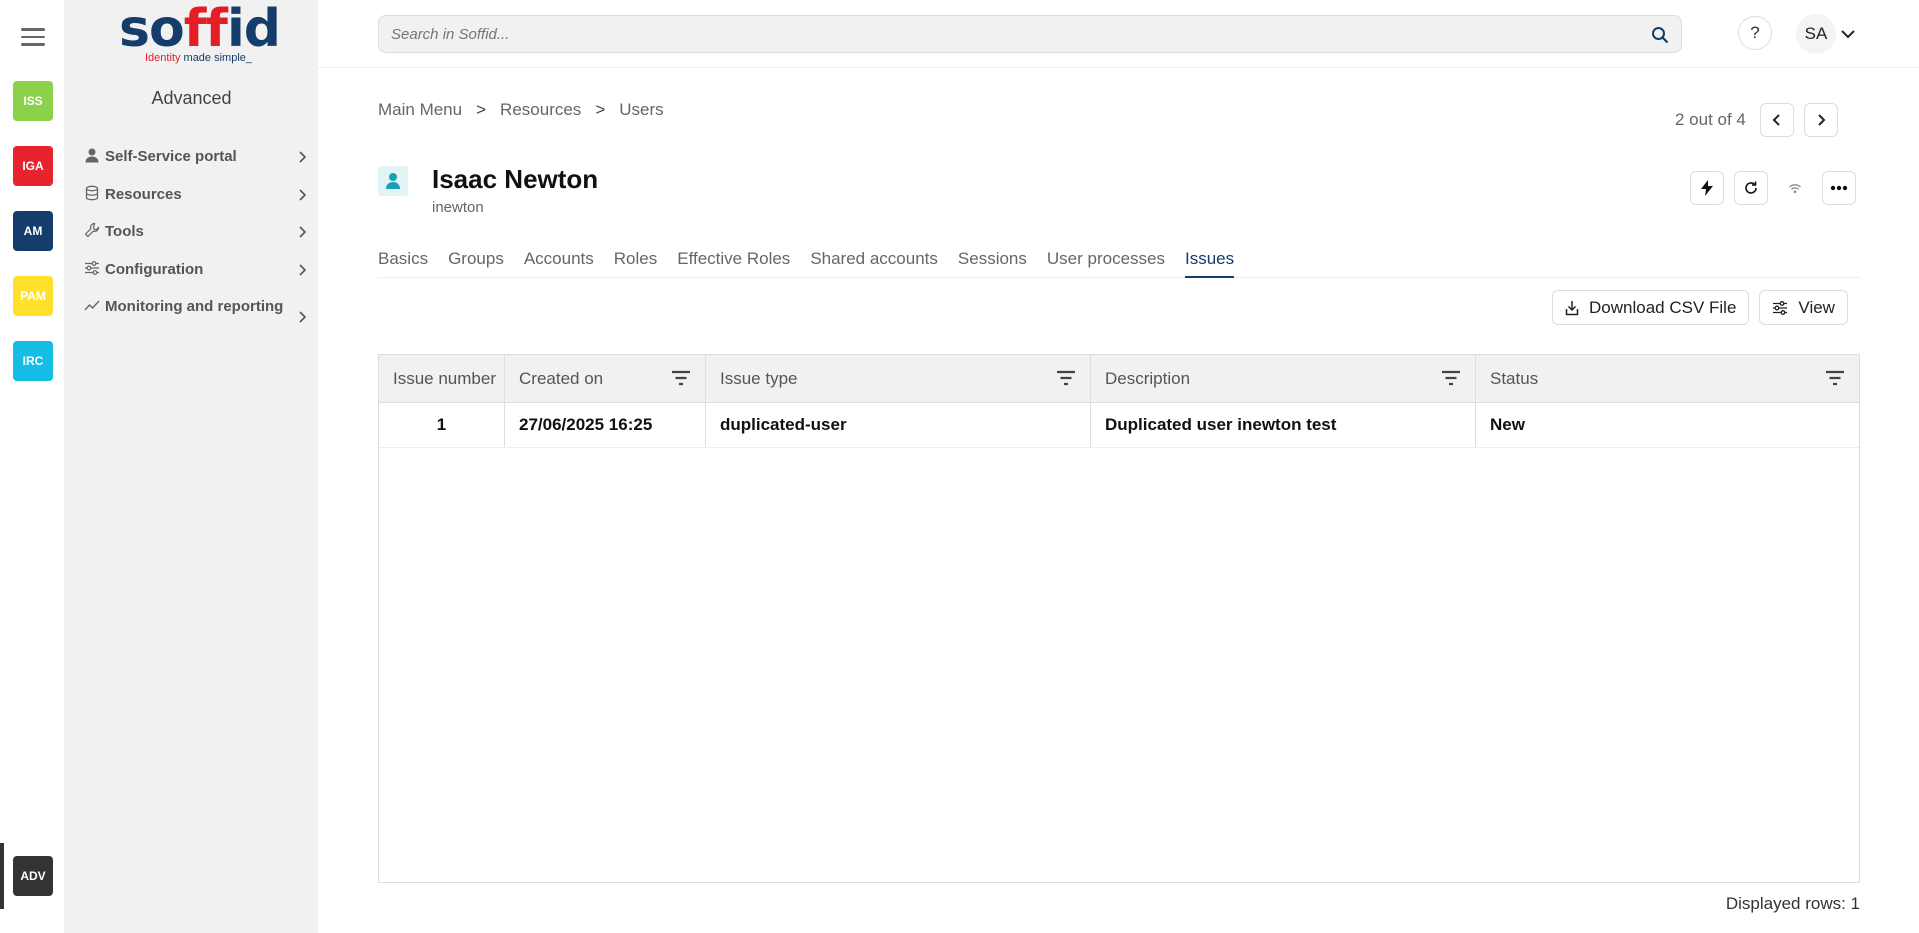  I want to click on hamburger-menu-icon, so click(33, 38).